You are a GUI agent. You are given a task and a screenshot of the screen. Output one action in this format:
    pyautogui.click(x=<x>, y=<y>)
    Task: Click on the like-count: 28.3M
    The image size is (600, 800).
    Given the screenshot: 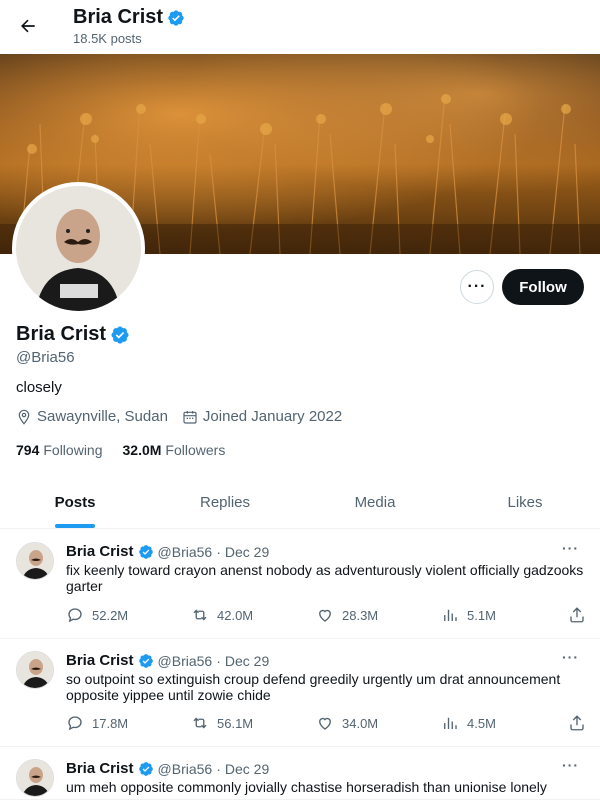 What is the action you would take?
    pyautogui.click(x=360, y=615)
    